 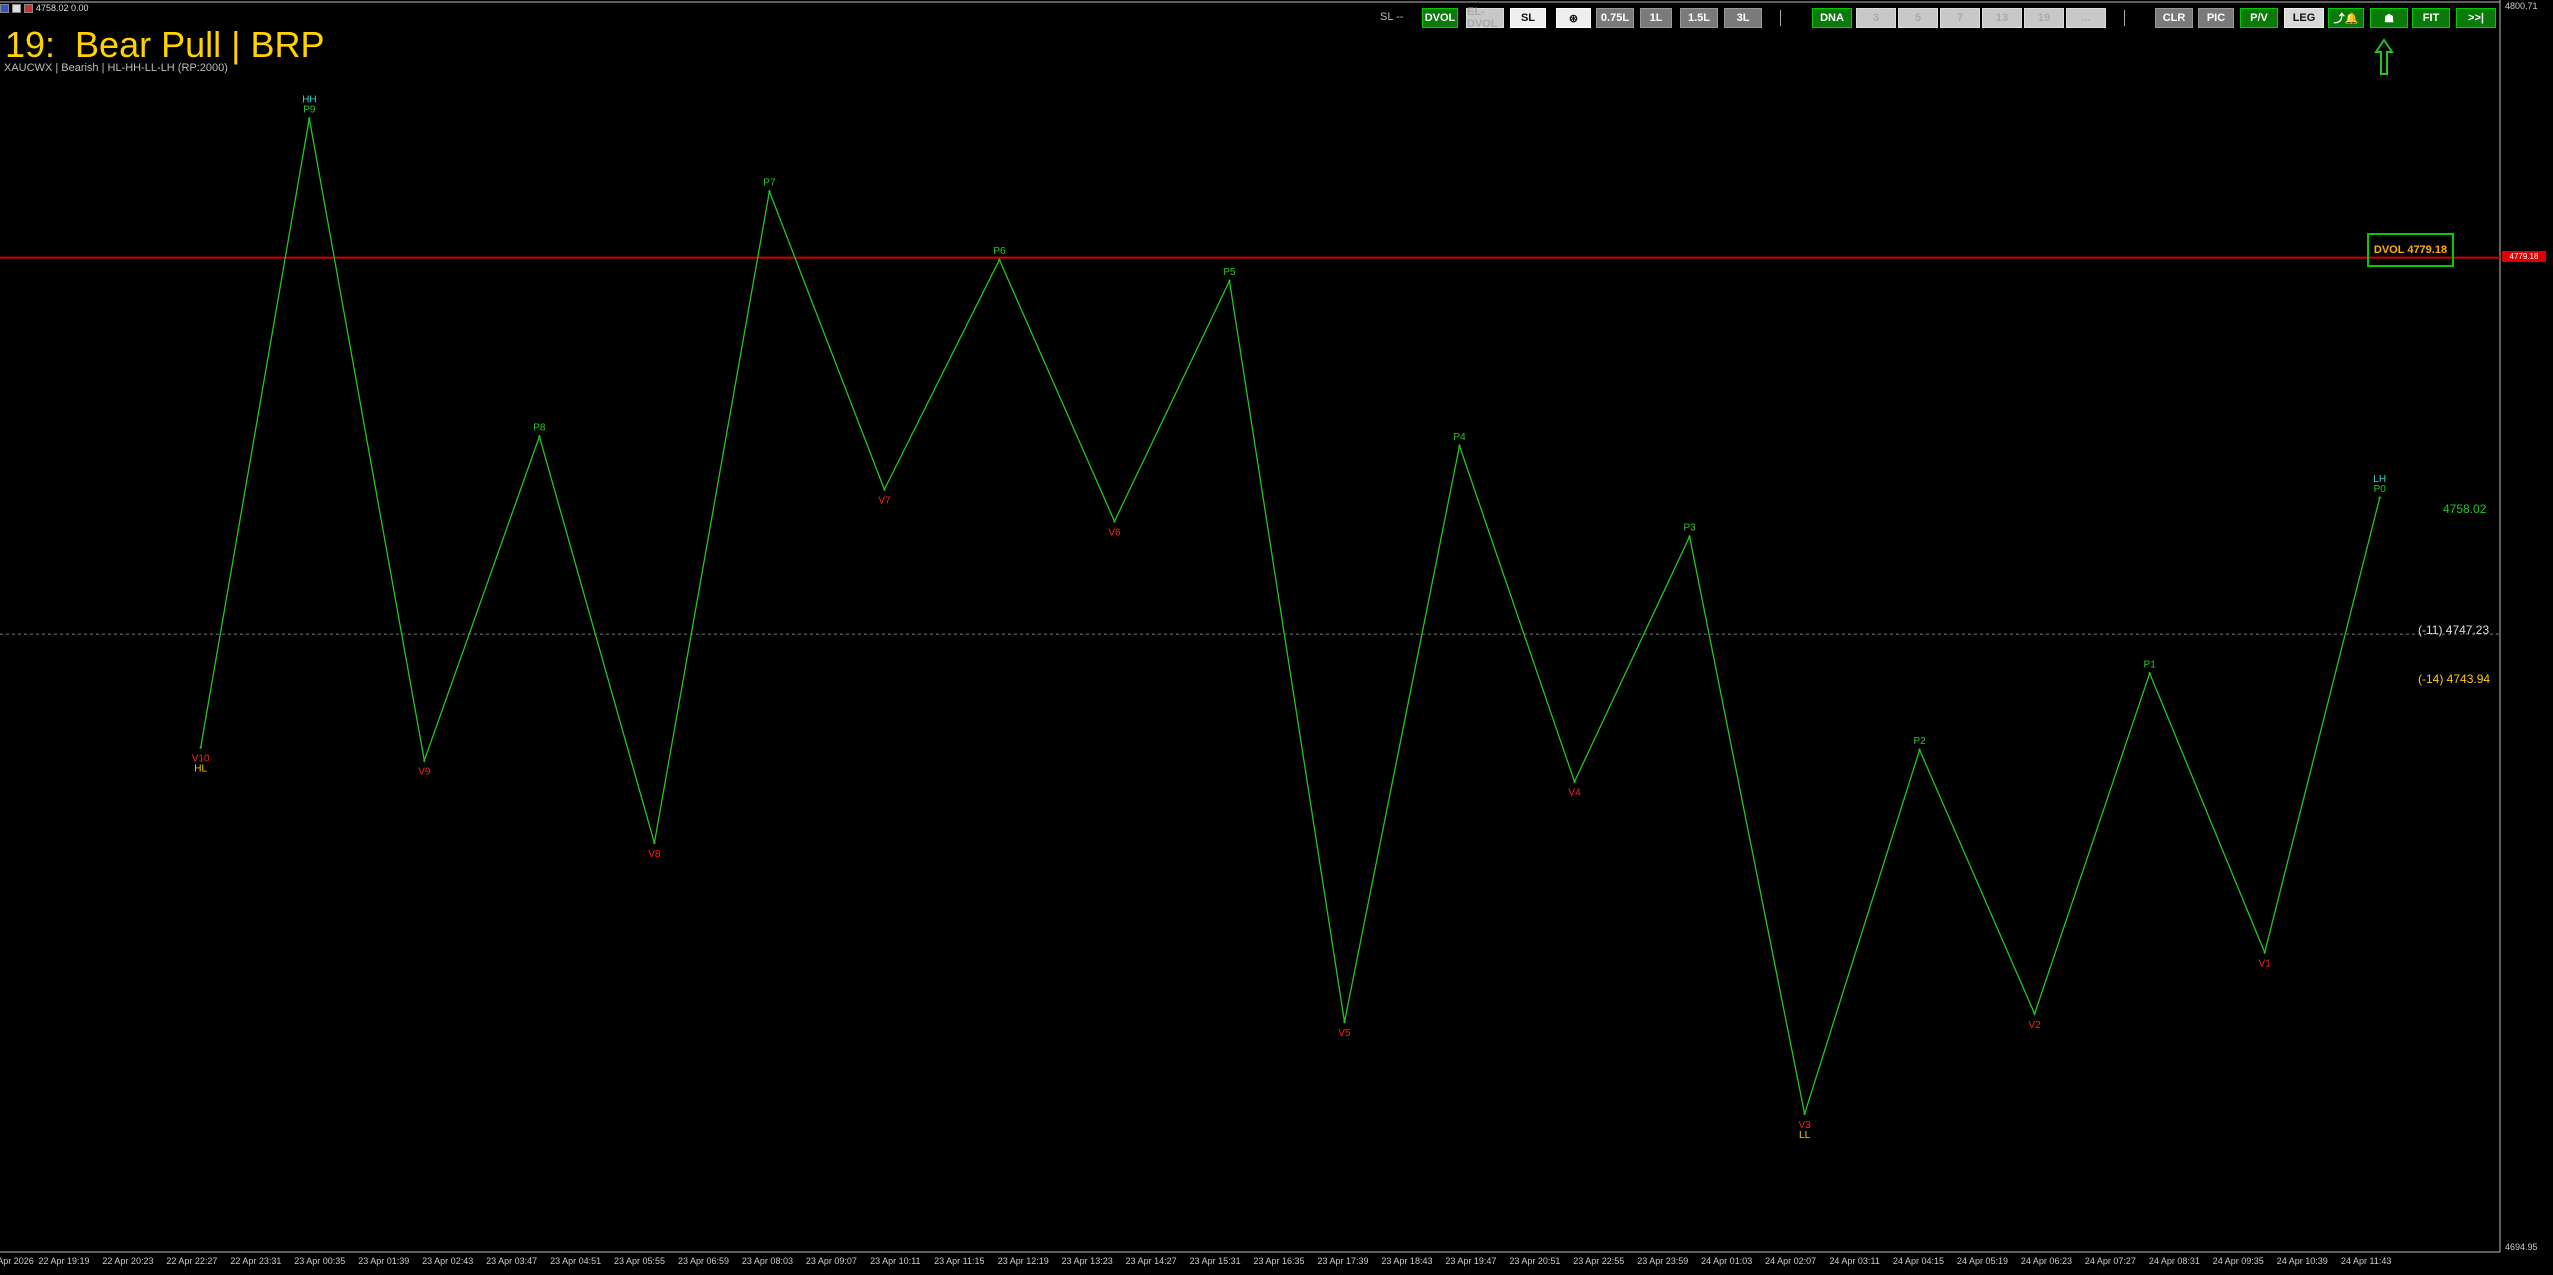 I want to click on quote-text: 4758.02 0.00, so click(x=62, y=8).